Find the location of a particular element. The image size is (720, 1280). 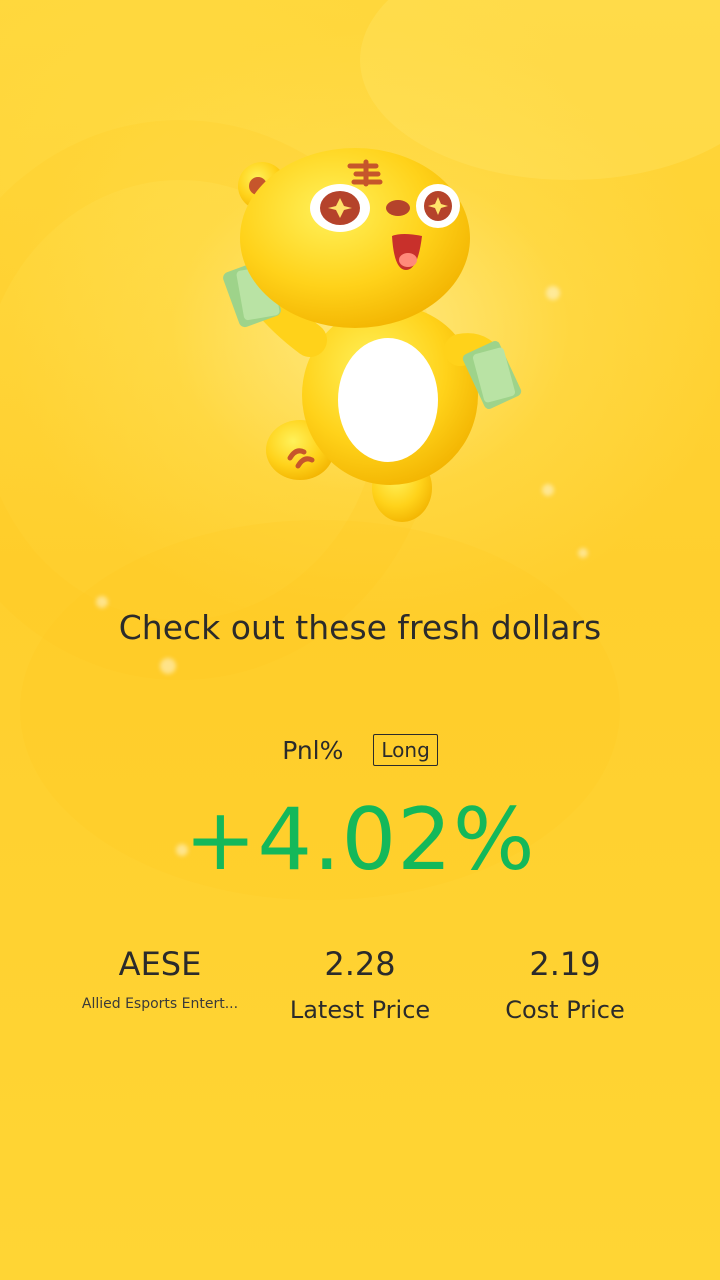

headline: Check out these fresh dollars is located at coordinates (360, 627).